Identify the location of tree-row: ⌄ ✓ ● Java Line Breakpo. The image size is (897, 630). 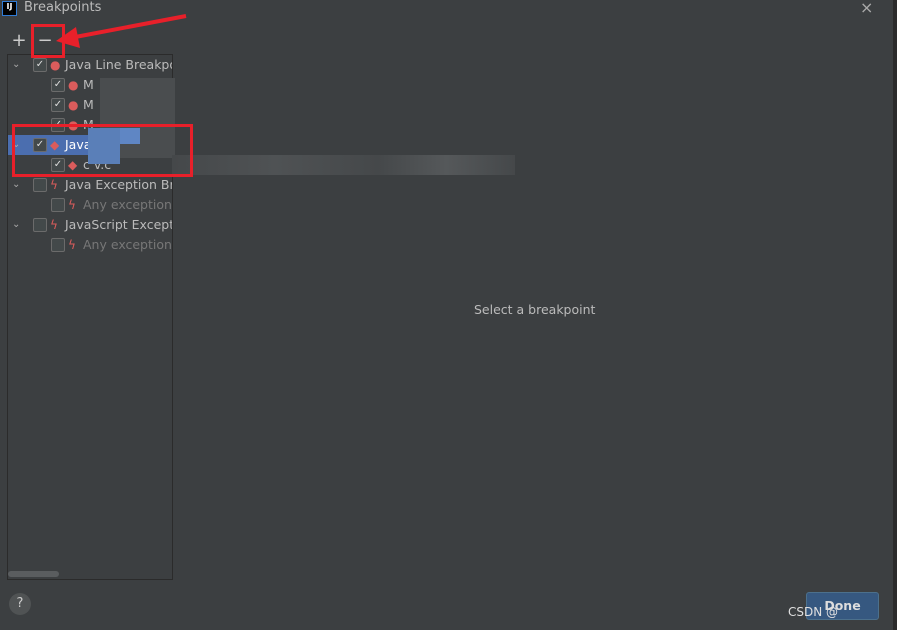
(90, 65).